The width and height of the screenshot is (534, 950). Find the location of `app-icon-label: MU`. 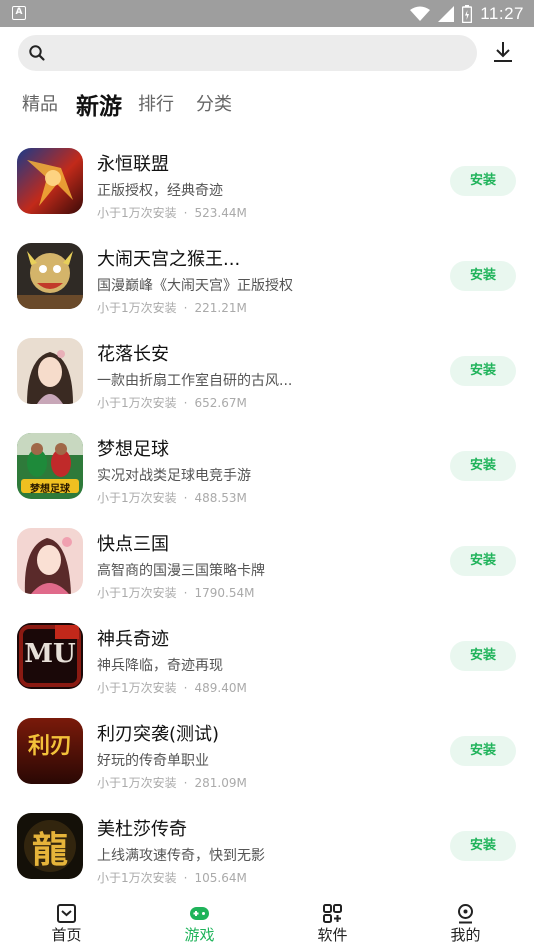

app-icon-label: MU is located at coordinates (50, 654).